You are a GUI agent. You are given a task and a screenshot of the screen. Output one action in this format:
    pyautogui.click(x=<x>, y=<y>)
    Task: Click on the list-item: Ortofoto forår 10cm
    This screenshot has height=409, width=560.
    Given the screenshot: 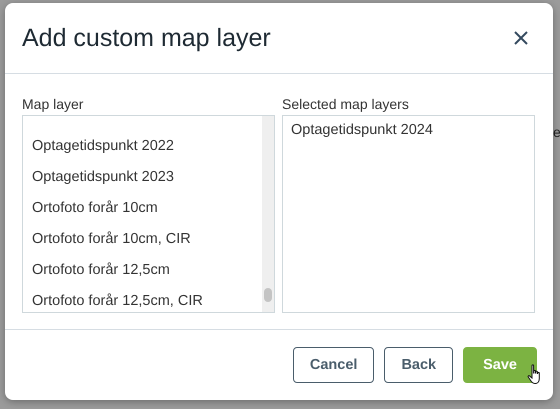 What is the action you would take?
    pyautogui.click(x=142, y=208)
    